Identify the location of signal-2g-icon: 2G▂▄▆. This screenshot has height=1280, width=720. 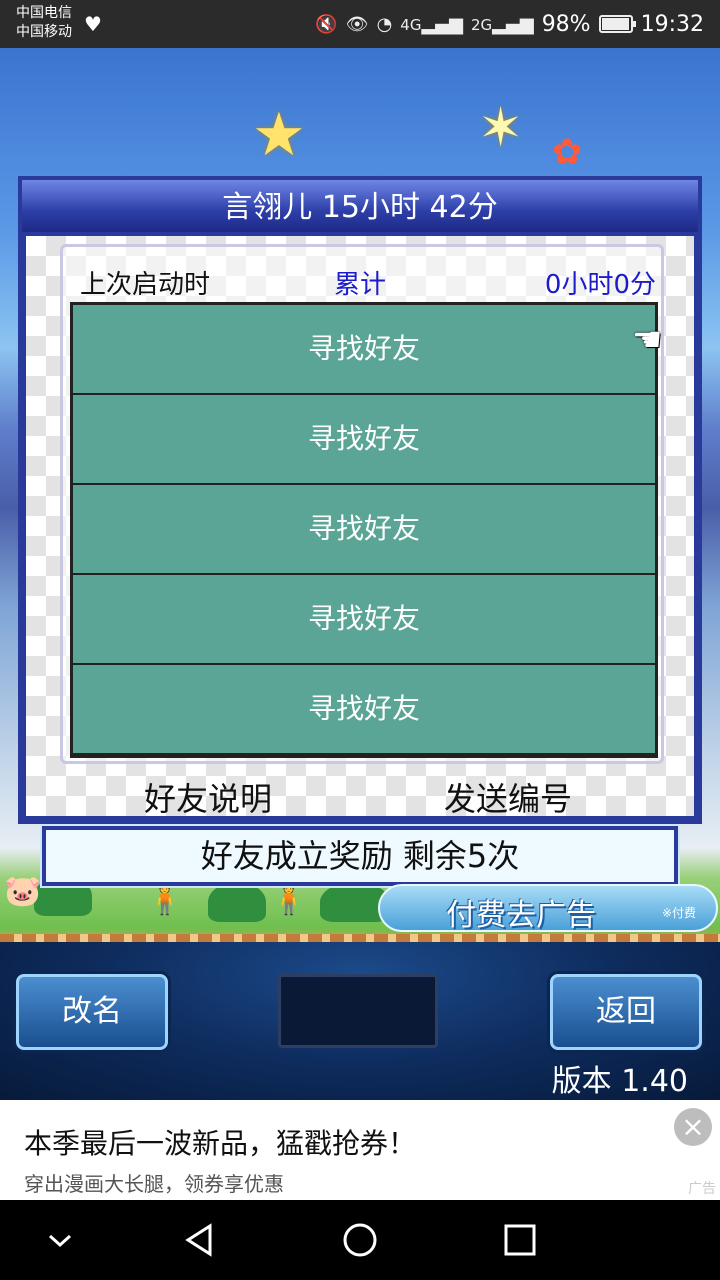
(502, 24).